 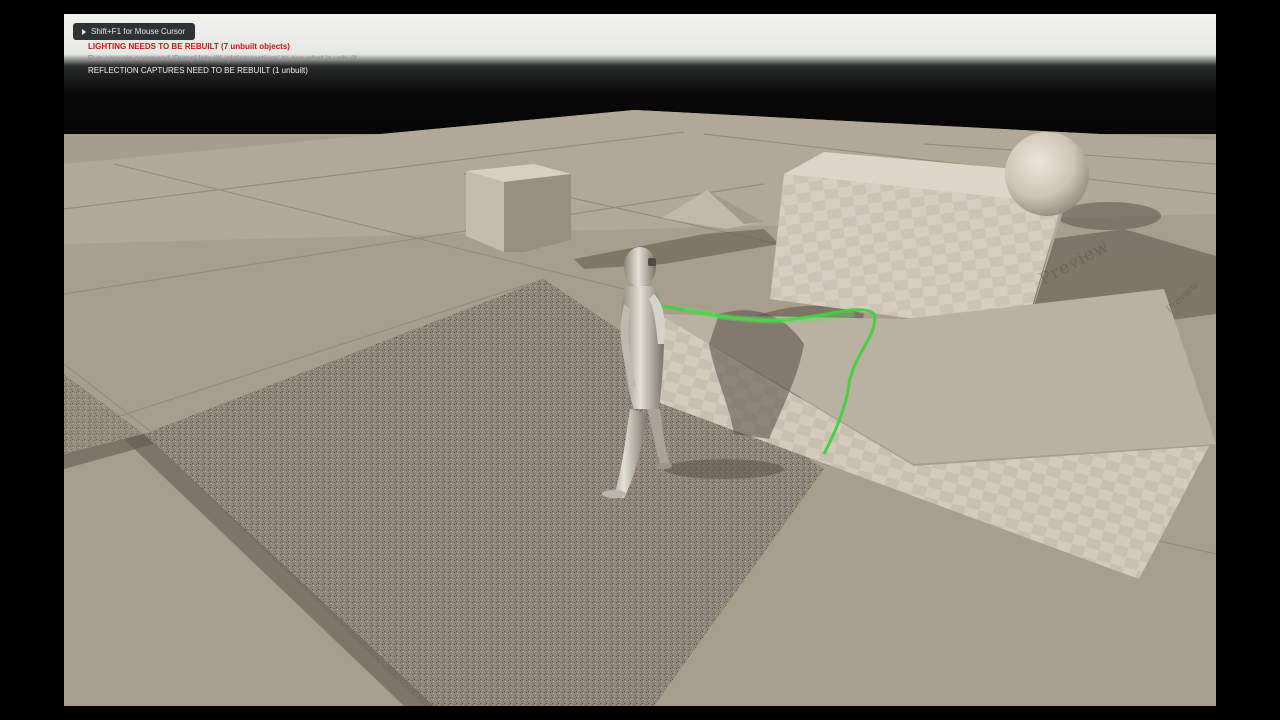 I want to click on mouse-cursor-hint-button: Shift+F1 for Mouse Cursor, so click(x=134, y=31).